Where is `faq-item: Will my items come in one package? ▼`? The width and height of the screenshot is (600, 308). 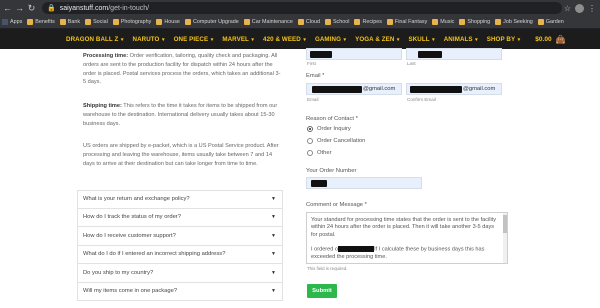 faq-item: Will my items come in one package? ▼ is located at coordinates (180, 291).